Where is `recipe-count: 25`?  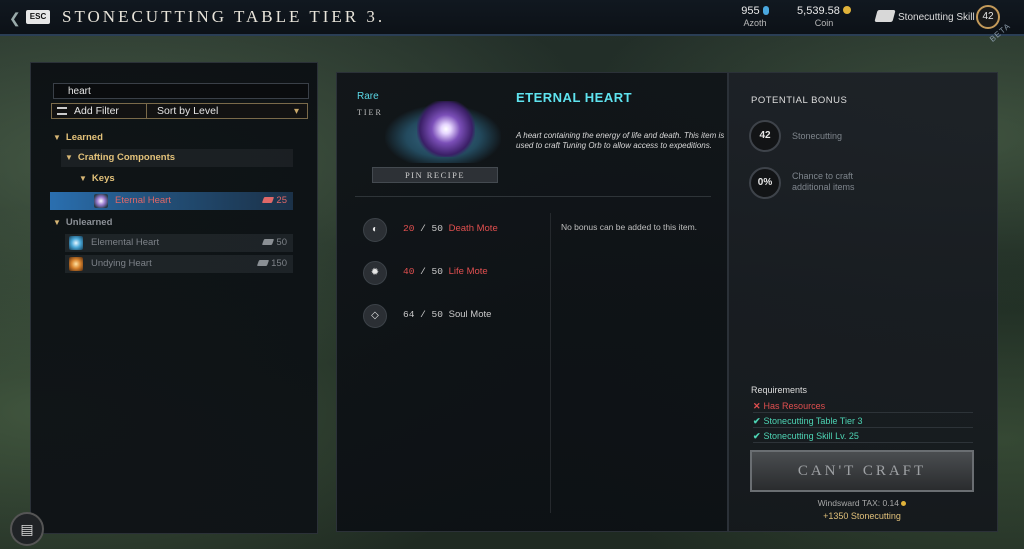 recipe-count: 25 is located at coordinates (274, 201).